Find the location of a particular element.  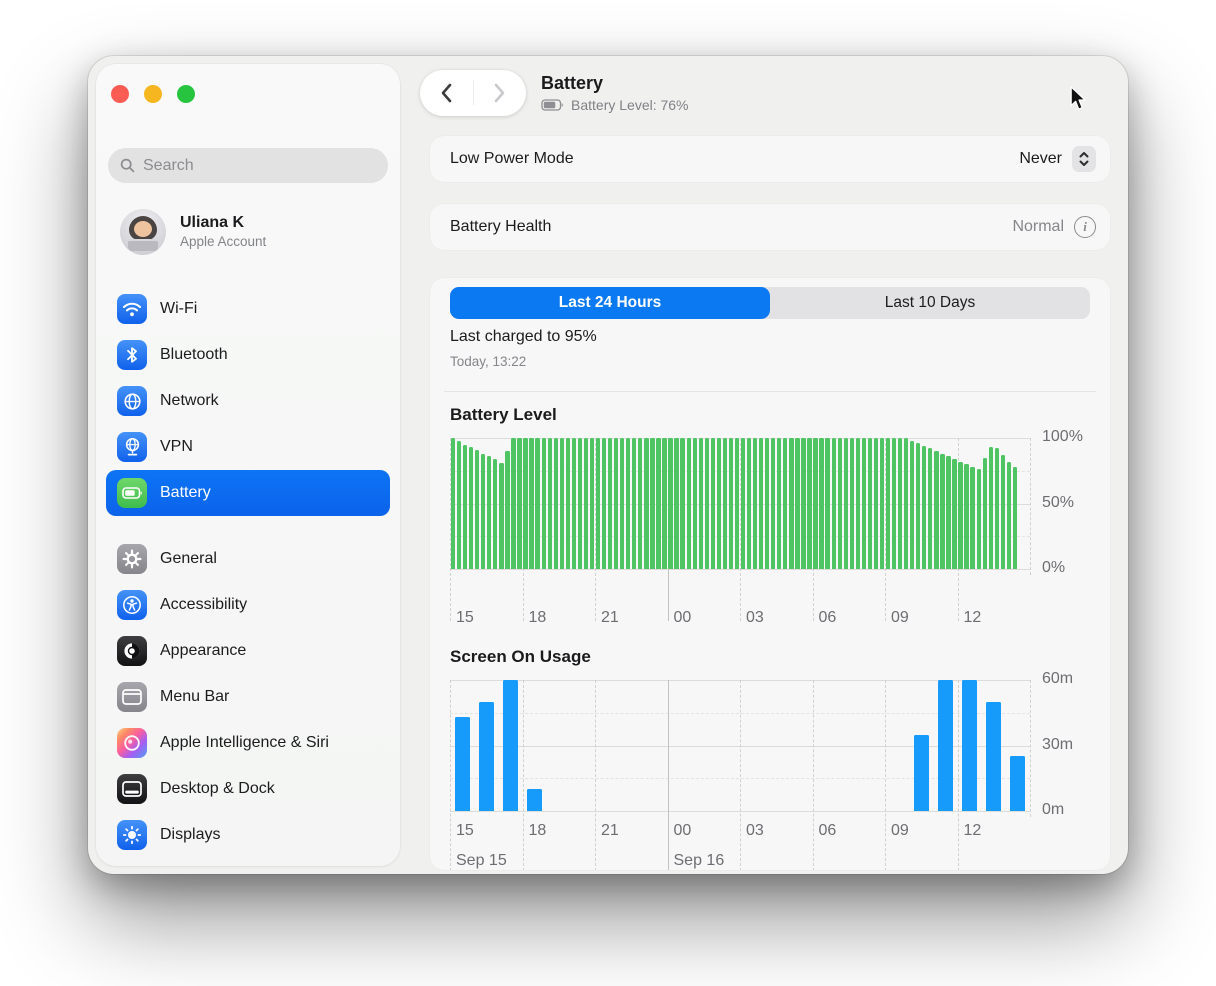

chevron-up-down-icon is located at coordinates (1084, 159).